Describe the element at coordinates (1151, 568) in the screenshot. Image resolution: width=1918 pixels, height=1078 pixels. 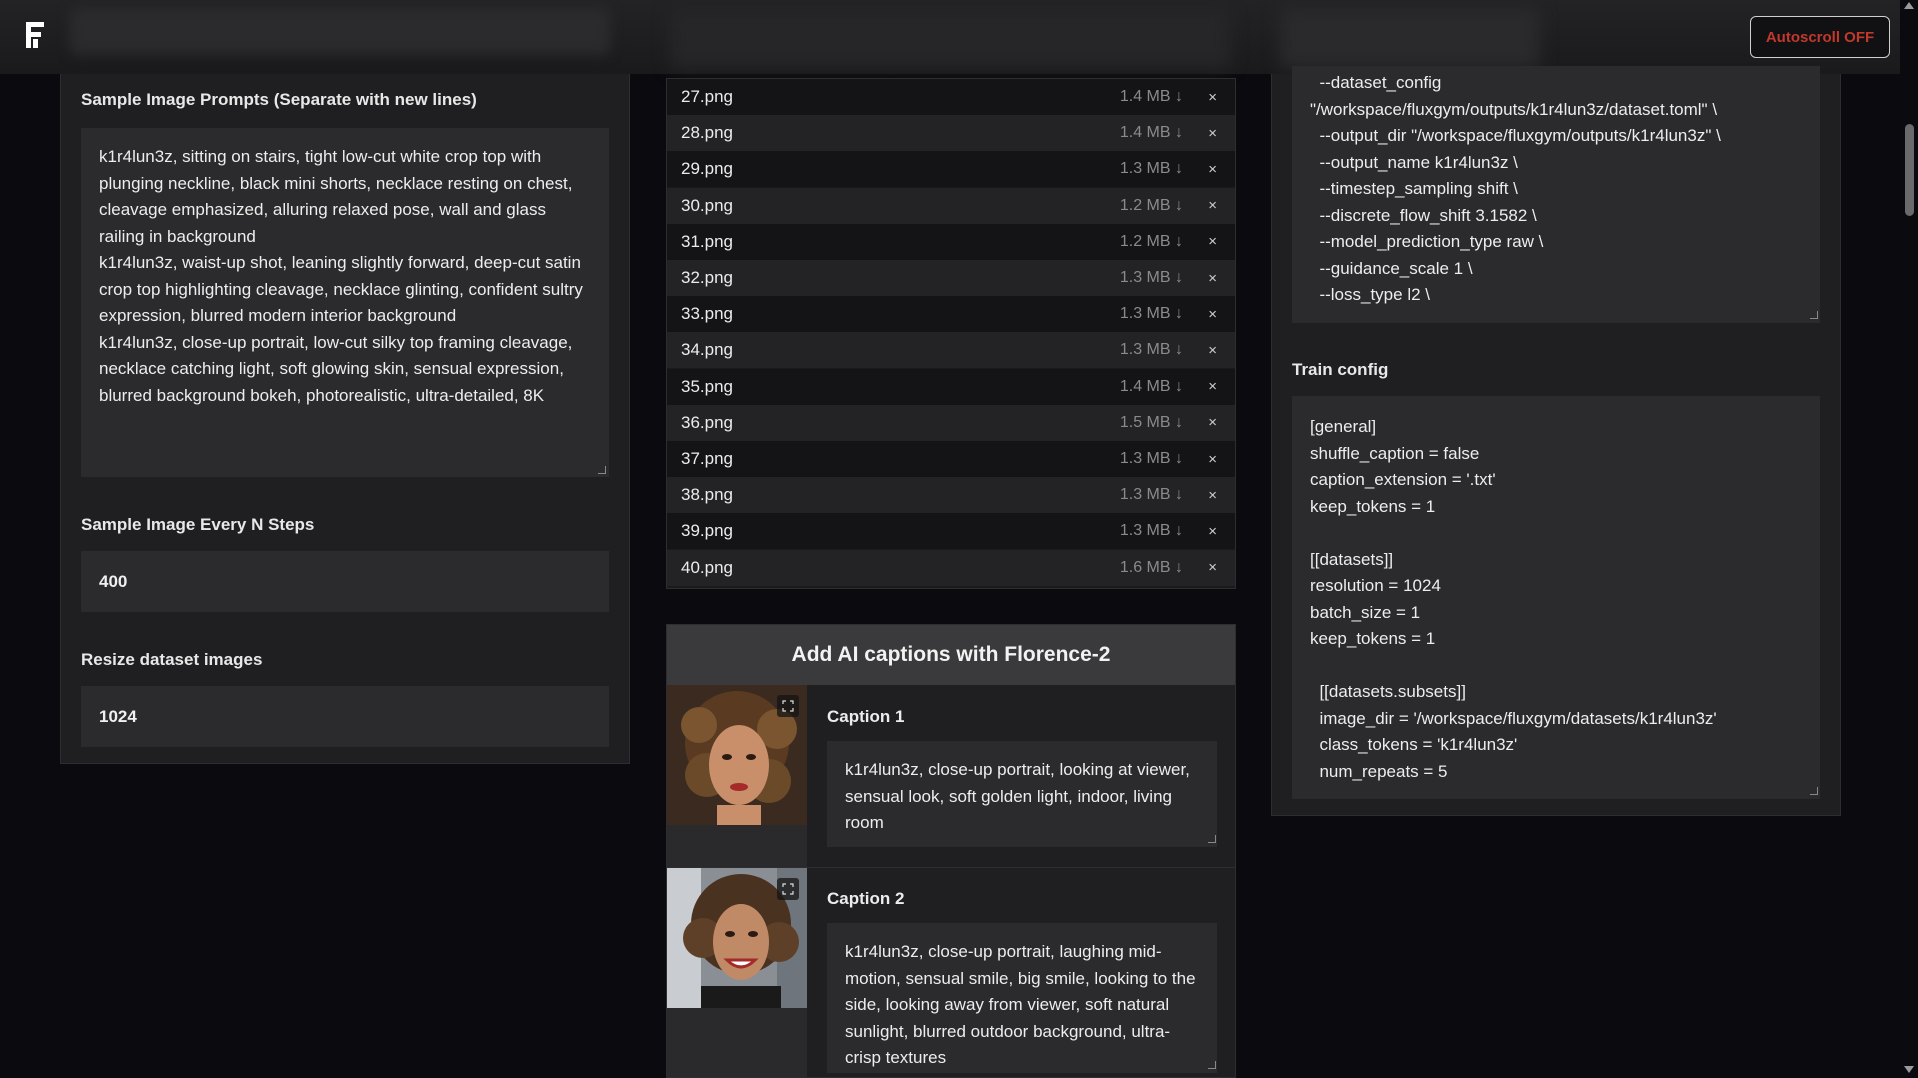
I see `file-size-download-link: 1.6 MB ↓` at that location.